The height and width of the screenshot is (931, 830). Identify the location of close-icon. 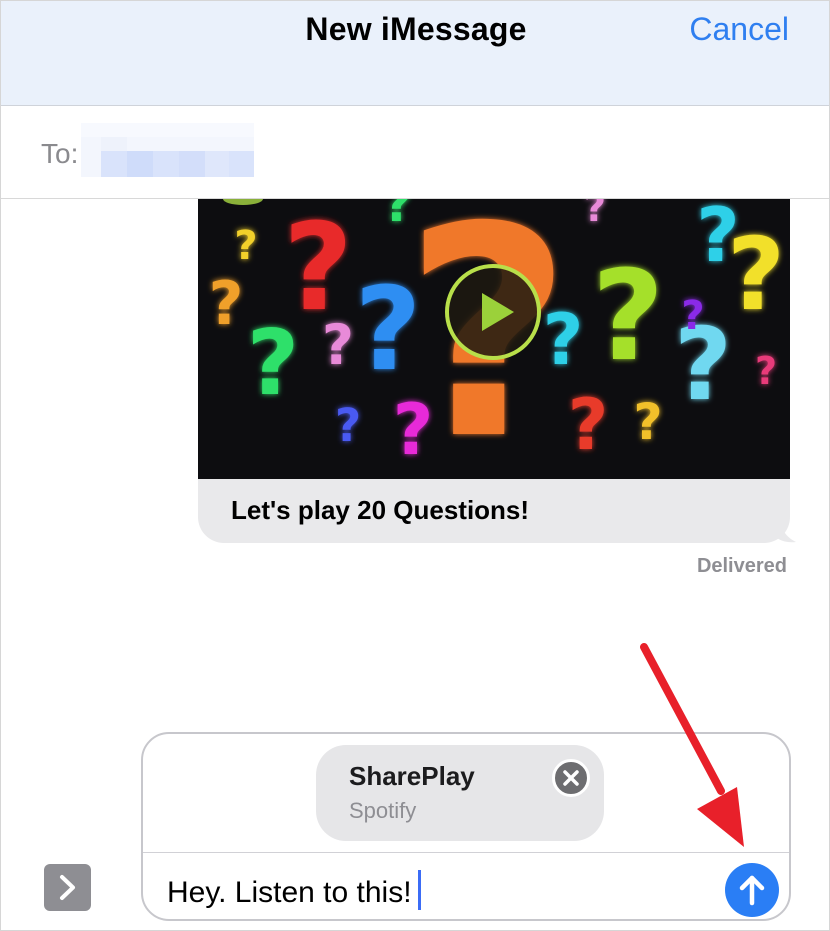
(571, 778).